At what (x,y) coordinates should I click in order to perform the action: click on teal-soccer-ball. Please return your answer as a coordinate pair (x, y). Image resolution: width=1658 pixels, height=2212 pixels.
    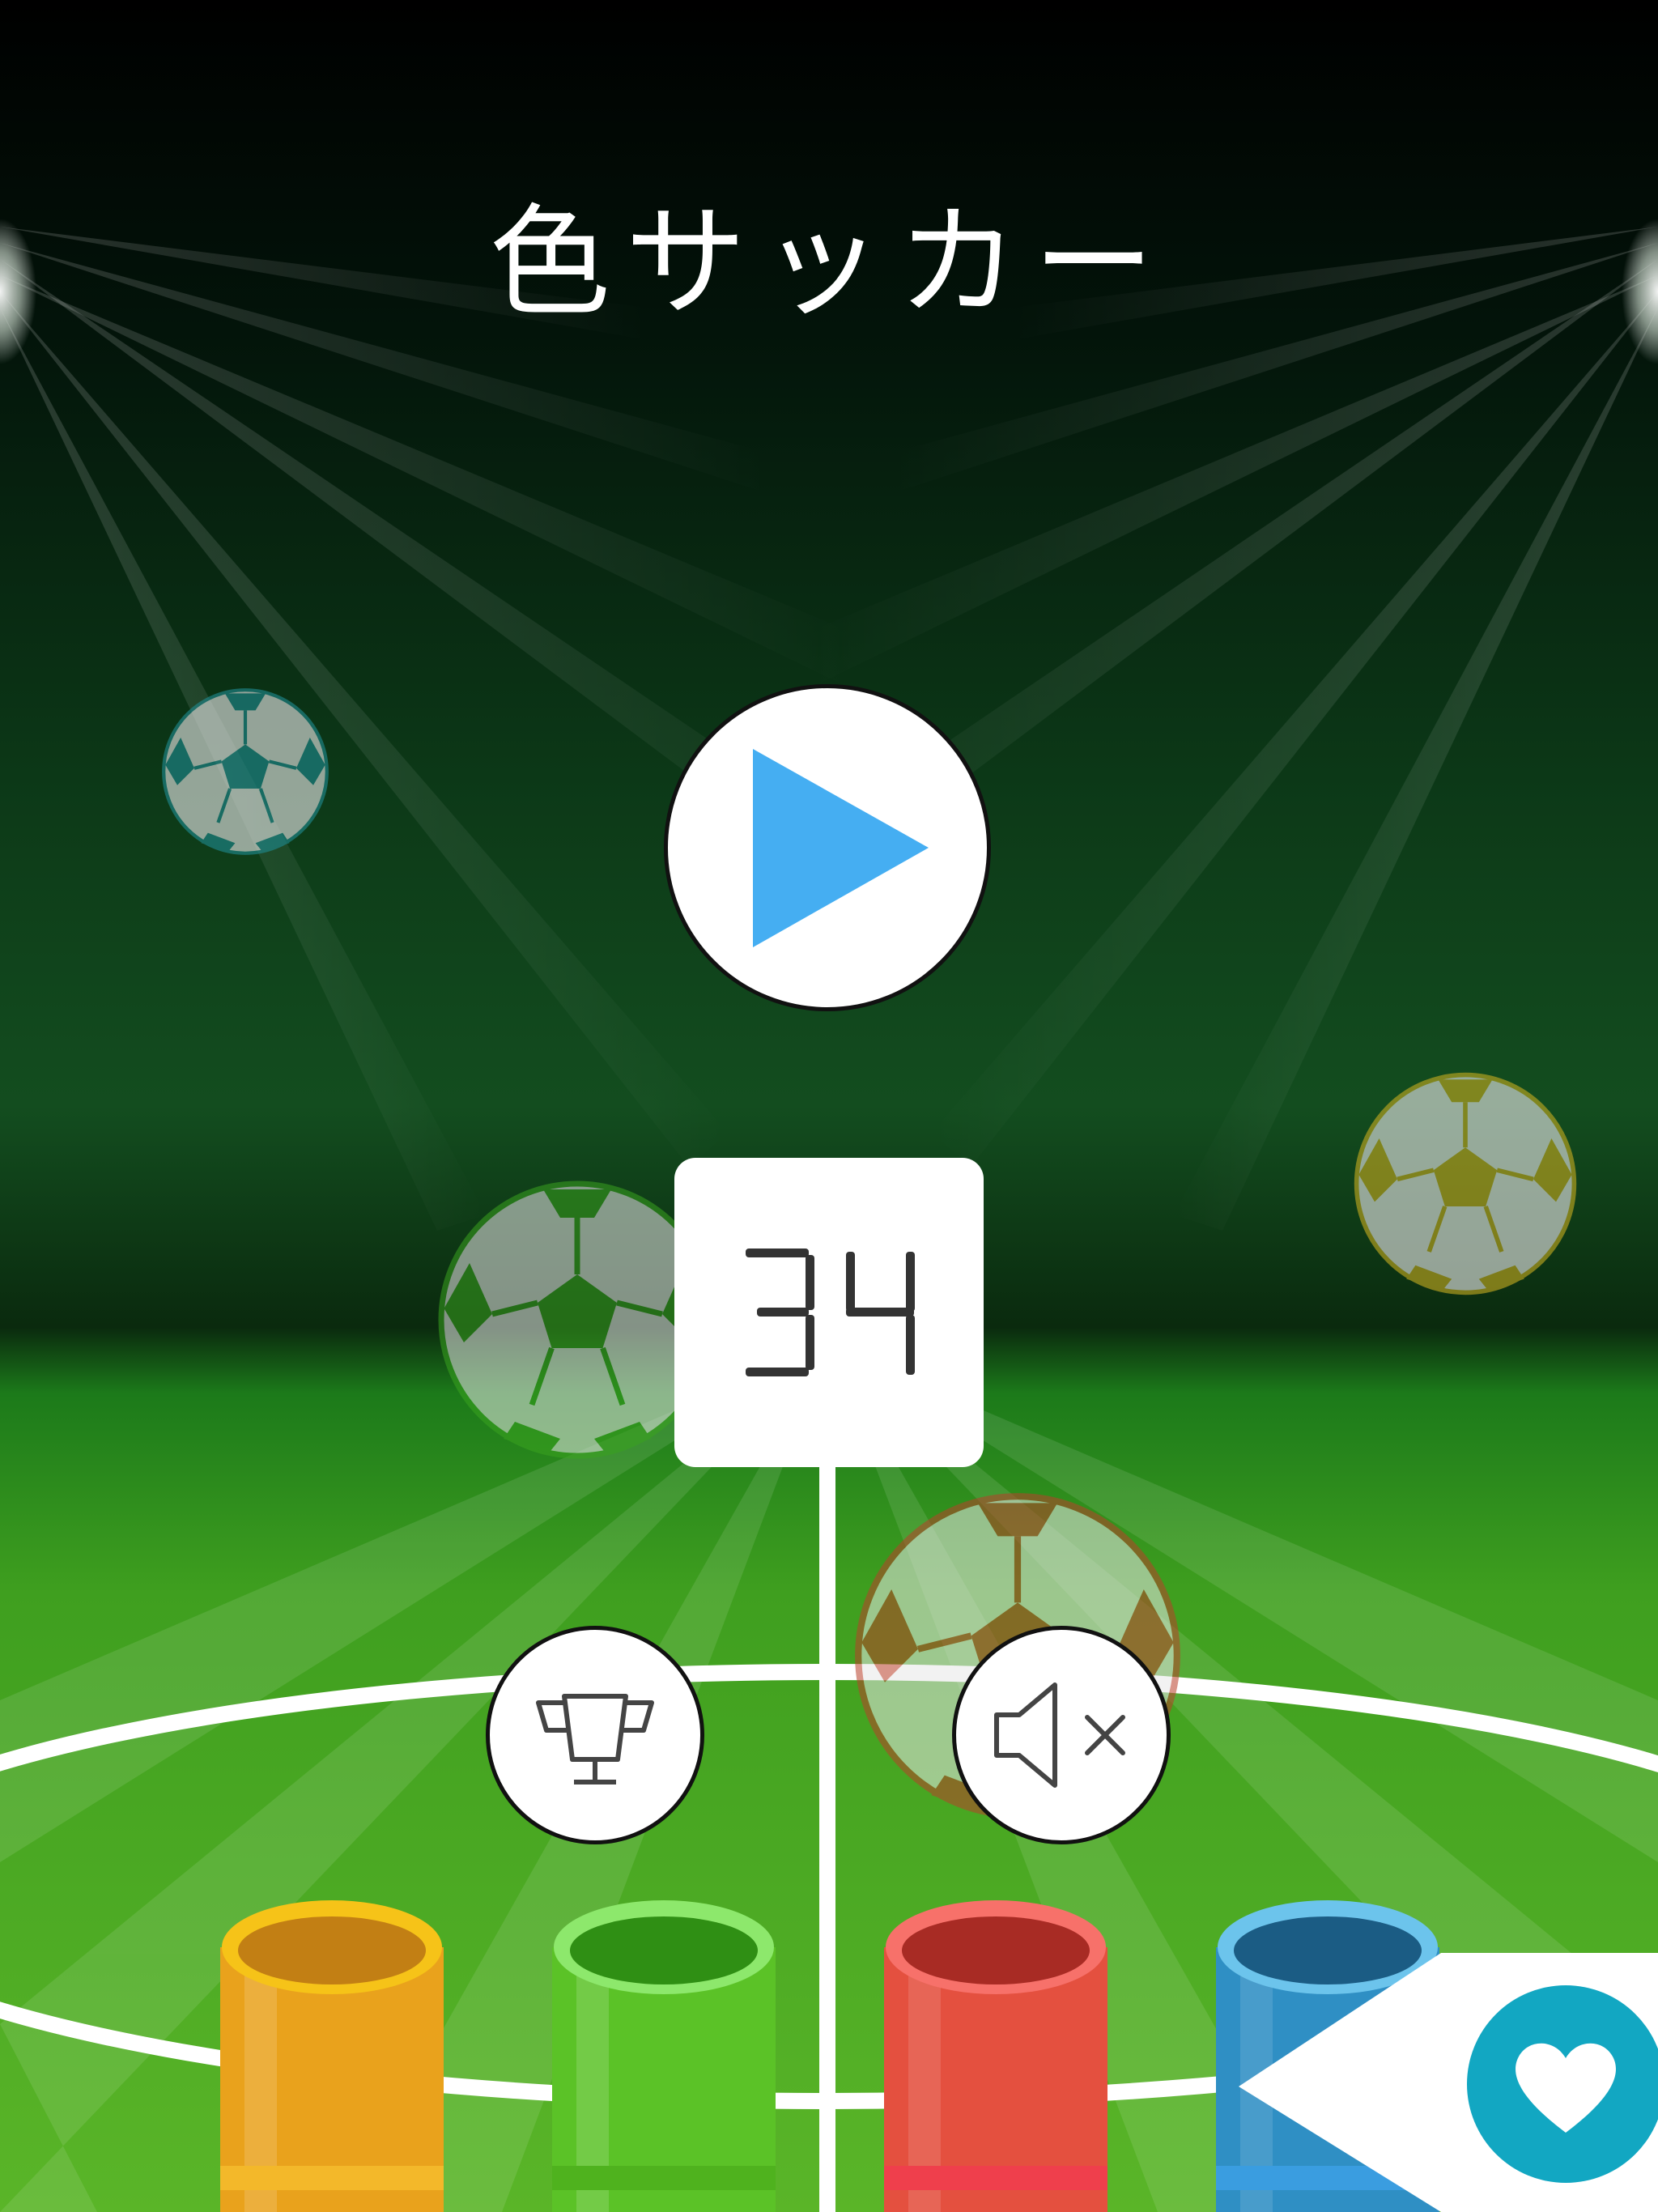
    Looking at the image, I should click on (245, 772).